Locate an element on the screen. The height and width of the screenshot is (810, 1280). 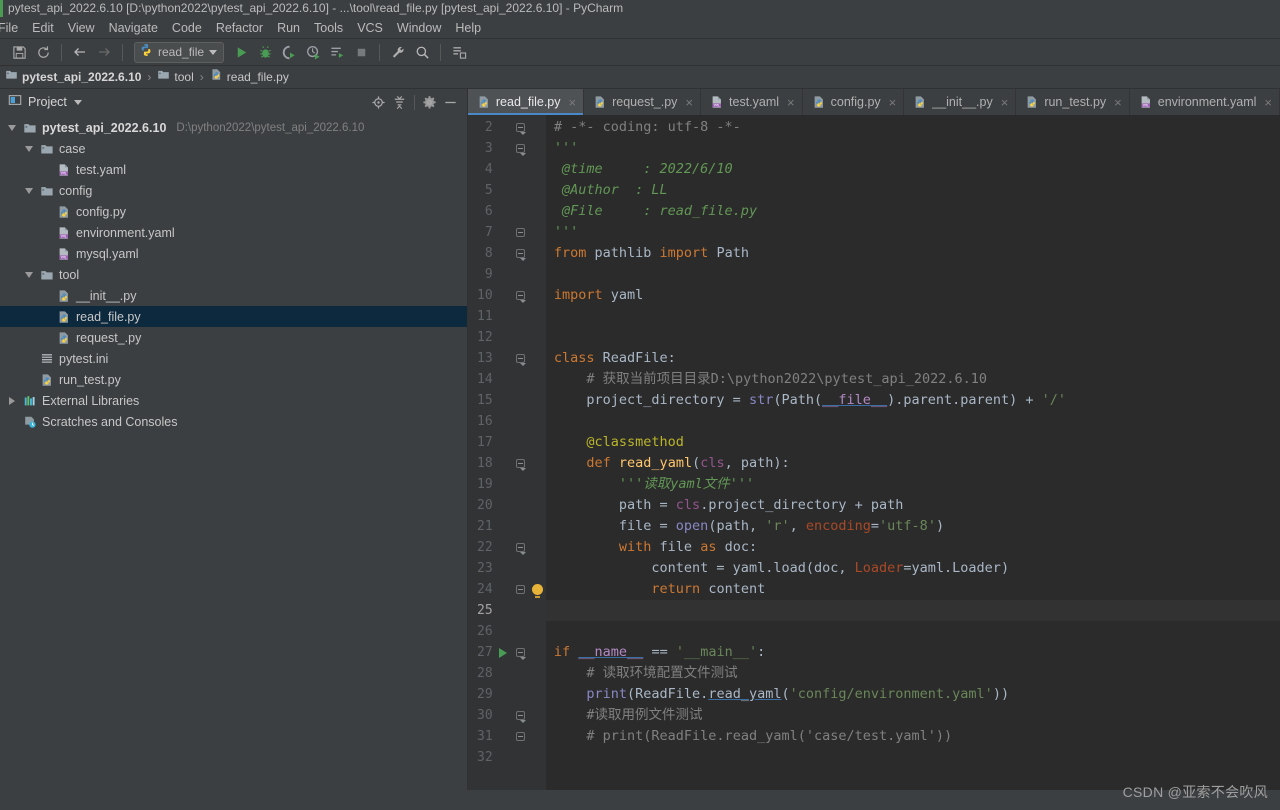
run-gutter-icon is located at coordinates (503, 652).